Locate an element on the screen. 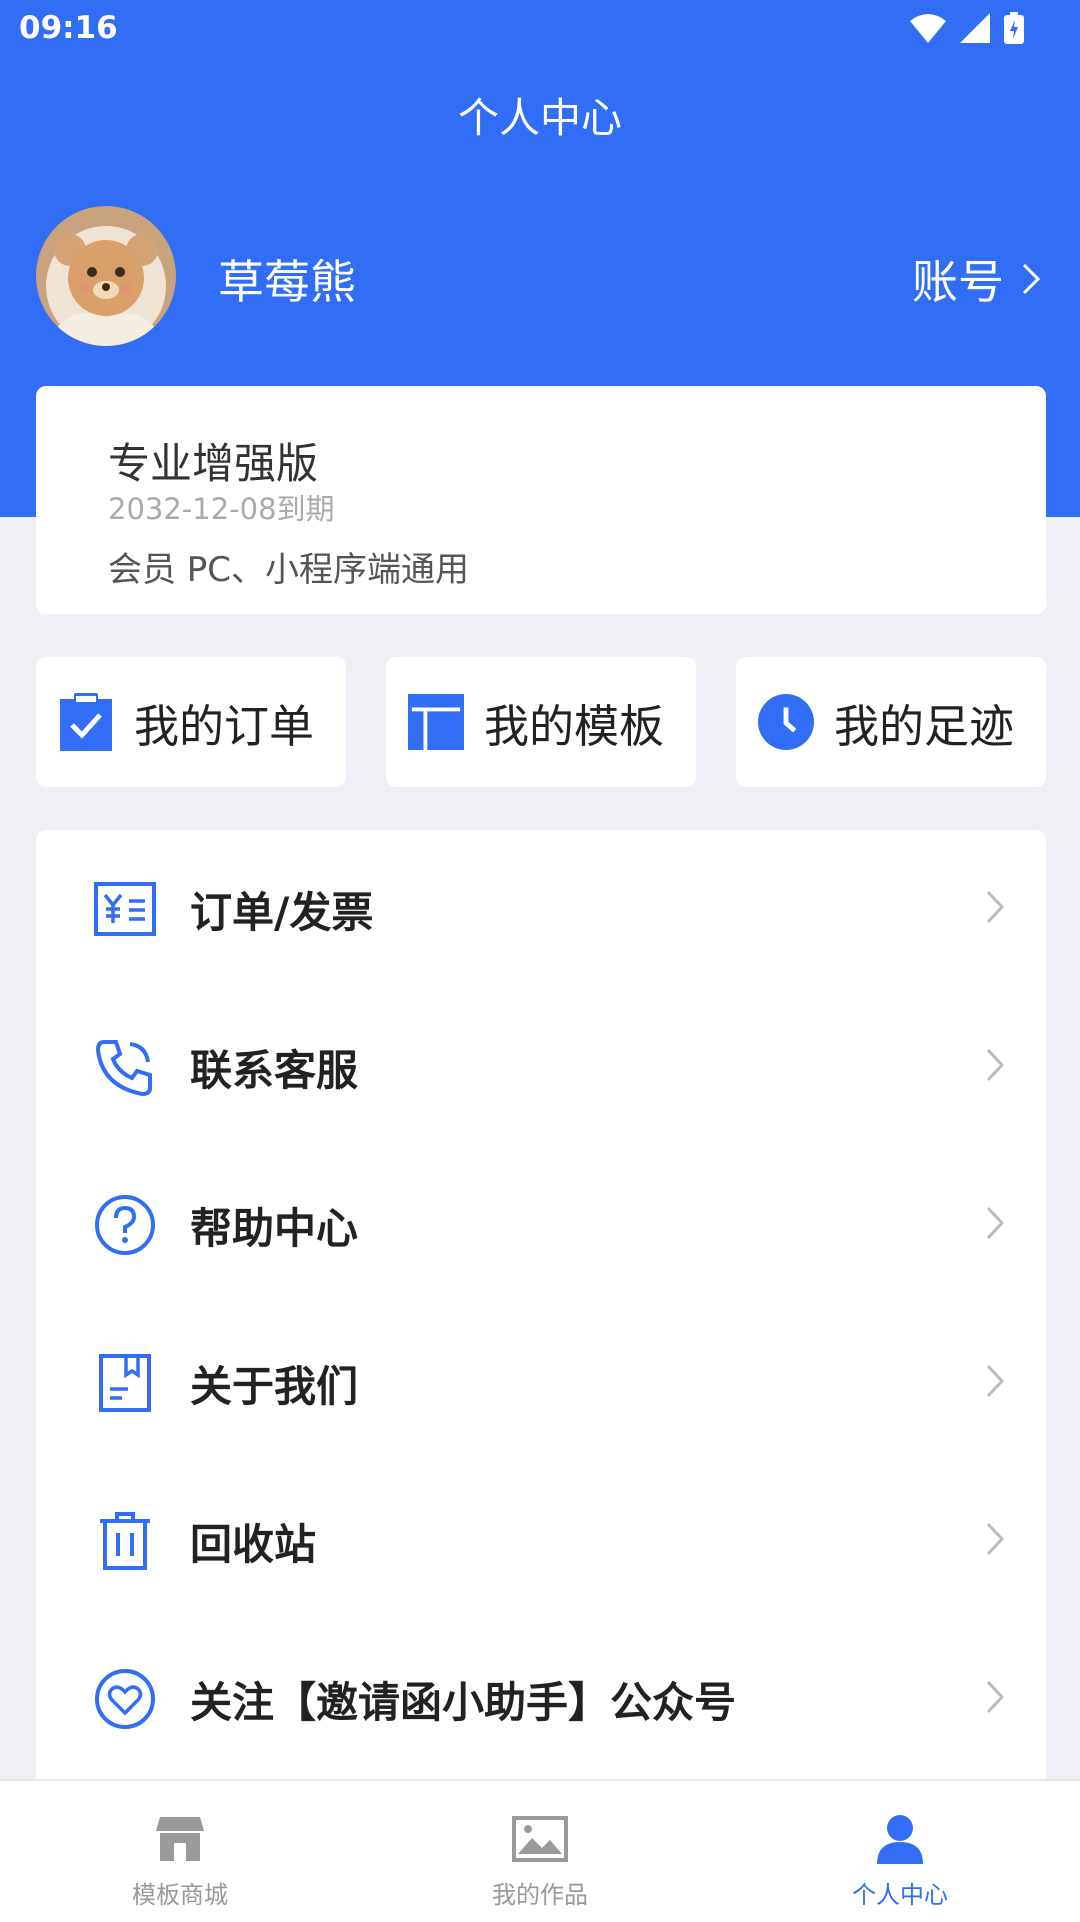  avatar is located at coordinates (106, 276).